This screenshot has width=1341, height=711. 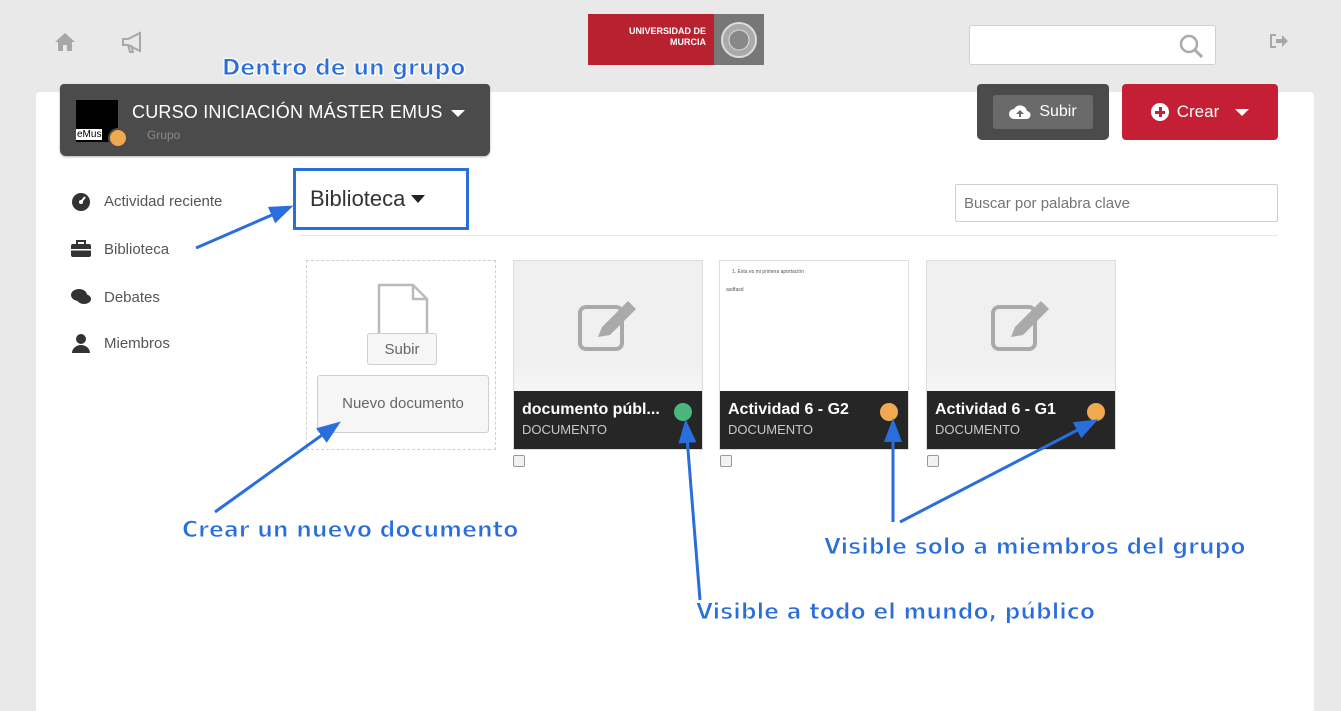 I want to click on library-section-dropdown: Biblioteca, so click(x=381, y=199).